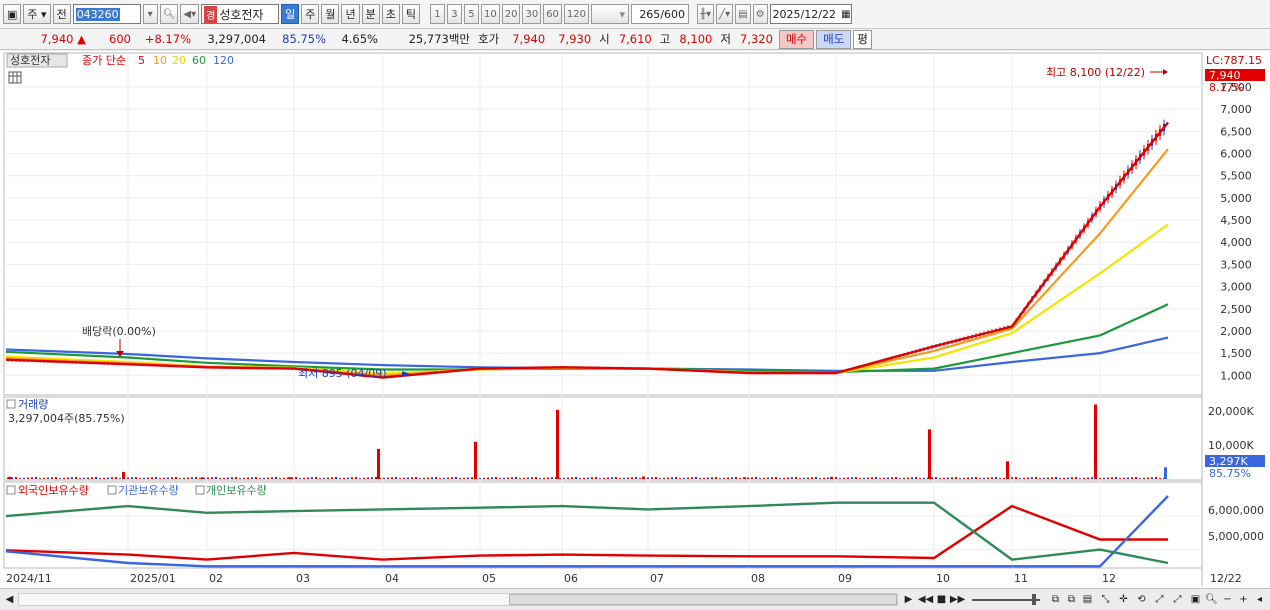 The image size is (1270, 610). Describe the element at coordinates (61, 14) in the screenshot. I see `period-type-select: 전` at that location.